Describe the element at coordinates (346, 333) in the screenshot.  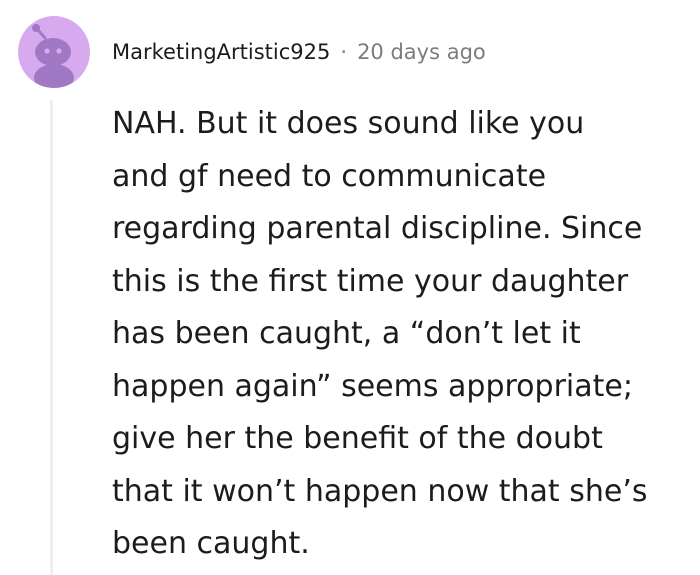
I see `comment-body-line: has been caught, a “don’t let it` at that location.